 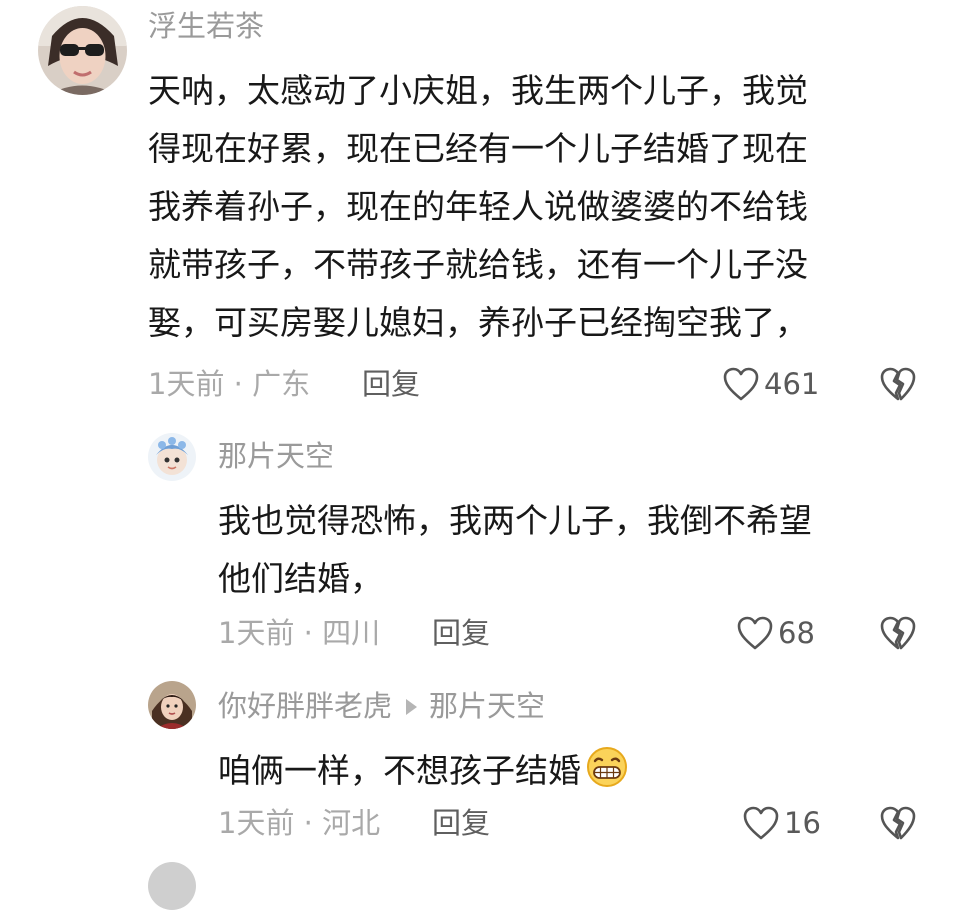 I want to click on comment-username: 浮生若茶, so click(x=206, y=26).